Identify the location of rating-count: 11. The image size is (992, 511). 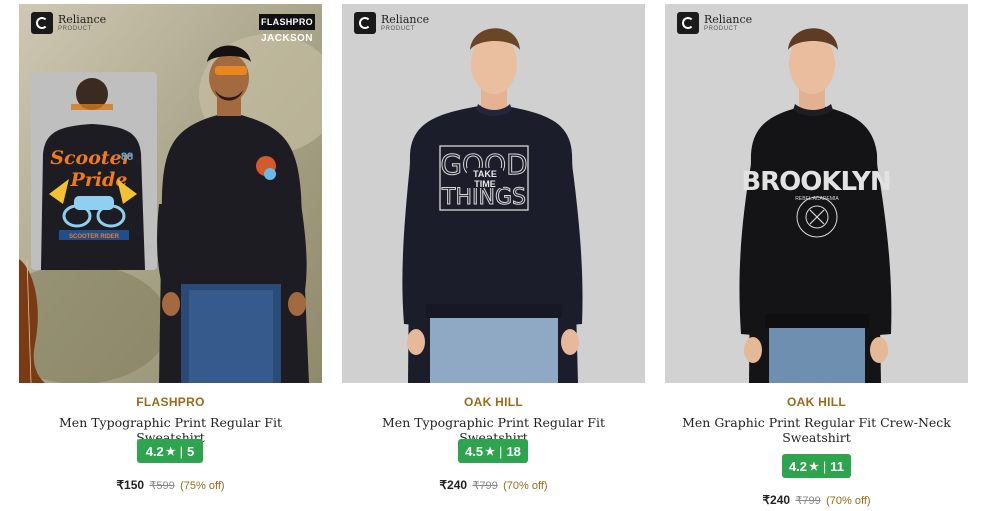
(837, 466).